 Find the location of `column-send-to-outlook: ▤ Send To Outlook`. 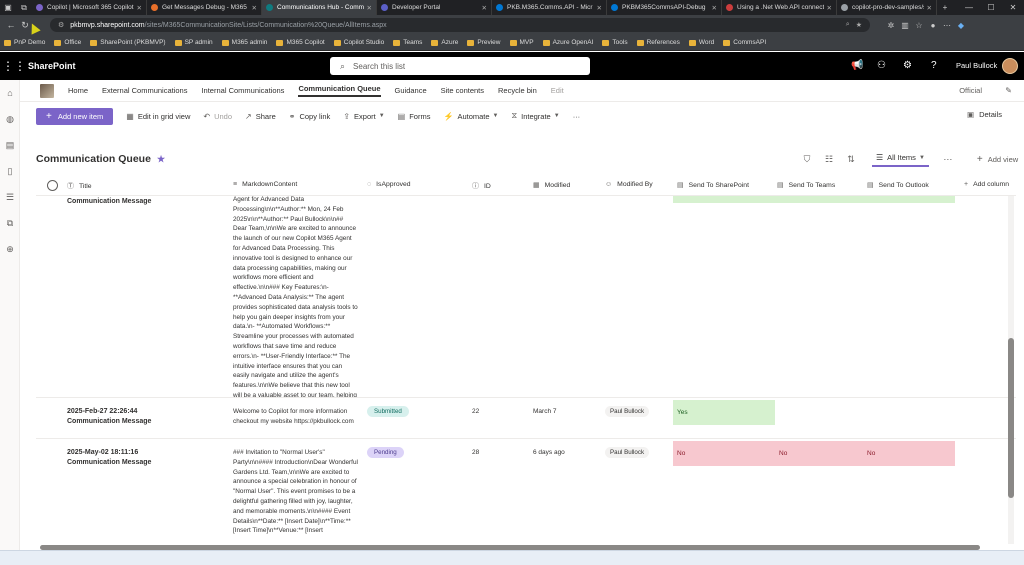

column-send-to-outlook: ▤ Send To Outlook is located at coordinates (898, 185).